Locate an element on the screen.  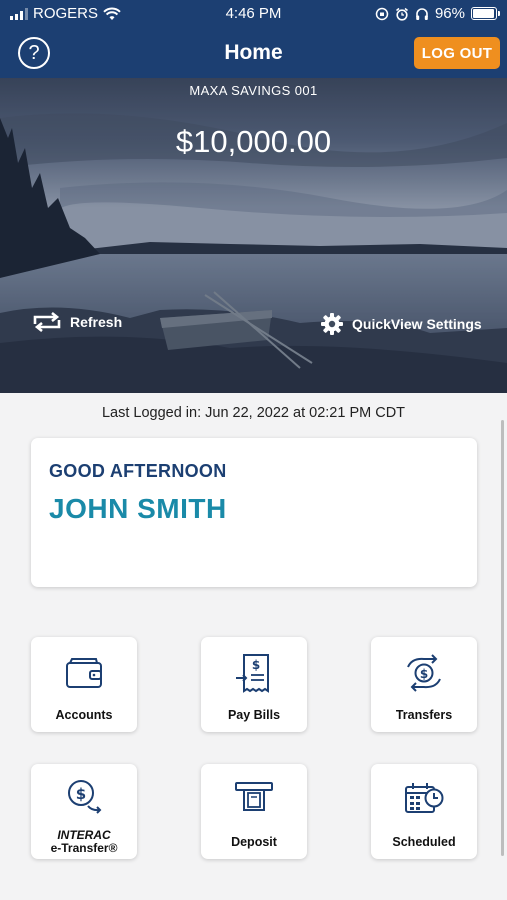
wallet-icon is located at coordinates (84, 673).